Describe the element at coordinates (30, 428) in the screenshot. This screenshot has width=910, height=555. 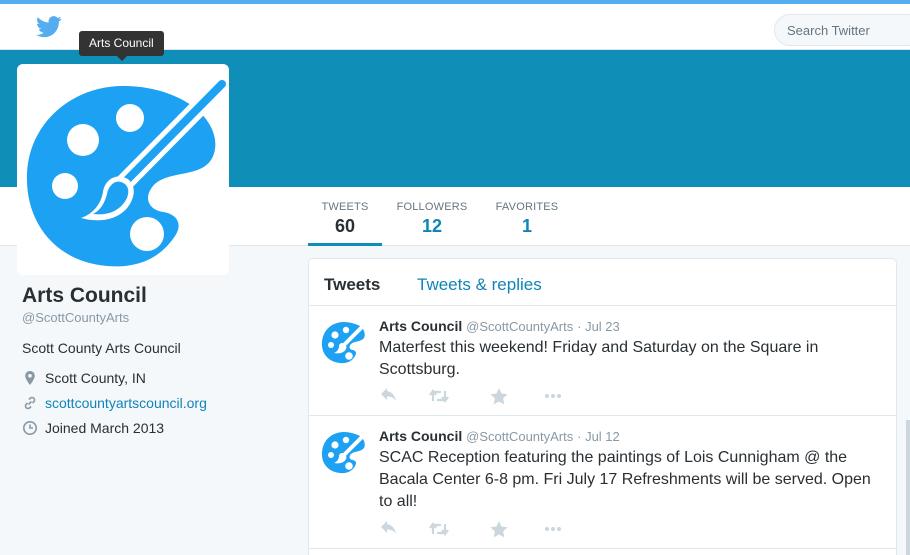
I see `clock-icon` at that location.